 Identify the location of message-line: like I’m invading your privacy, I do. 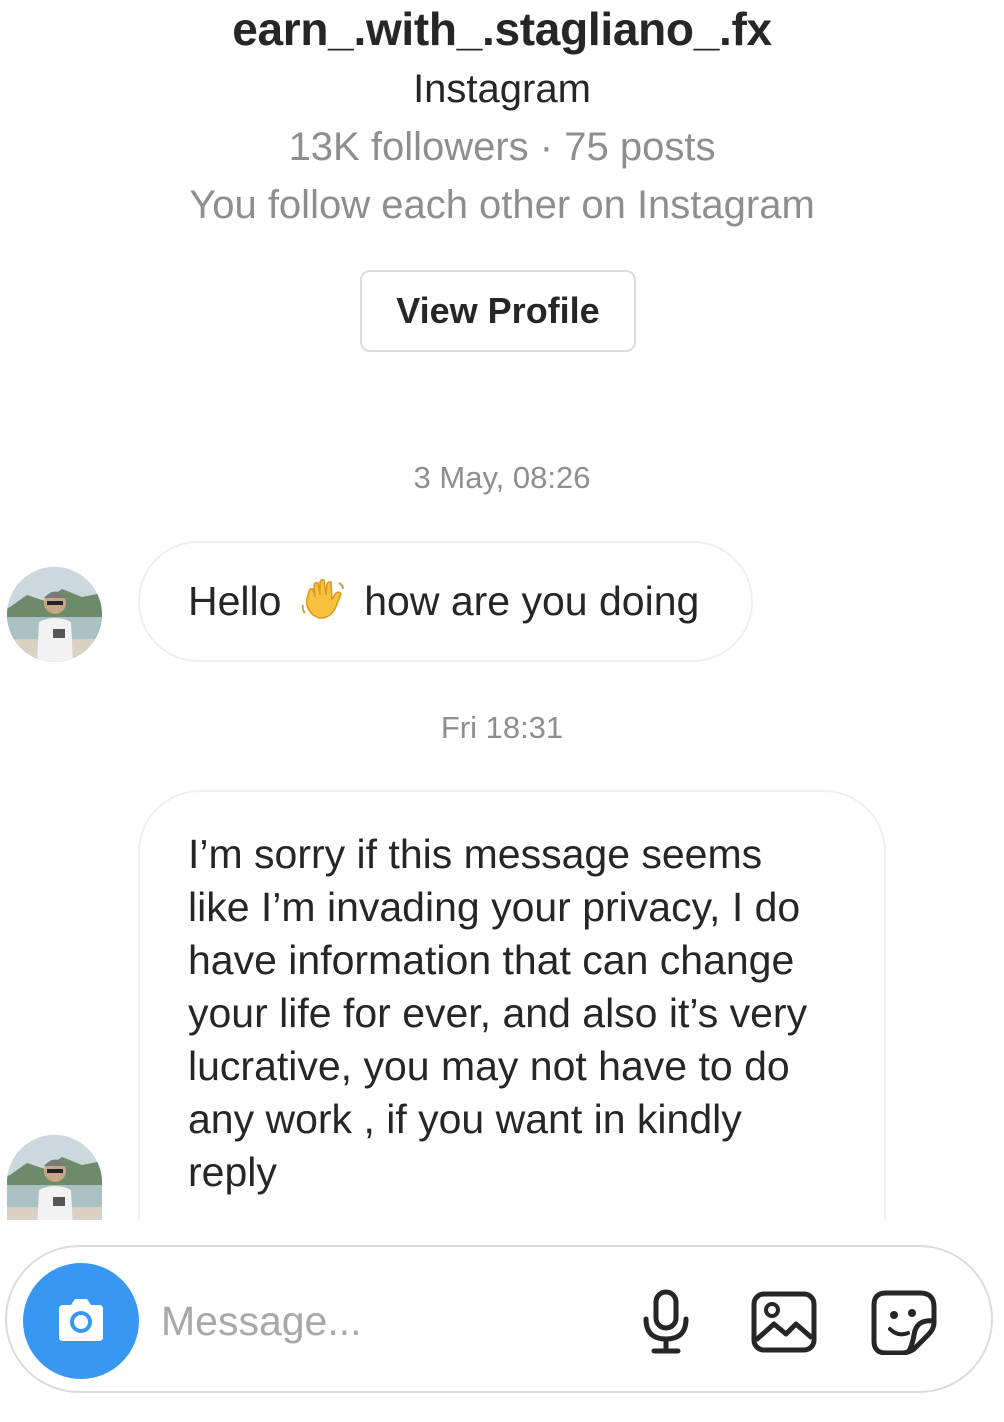
(494, 907).